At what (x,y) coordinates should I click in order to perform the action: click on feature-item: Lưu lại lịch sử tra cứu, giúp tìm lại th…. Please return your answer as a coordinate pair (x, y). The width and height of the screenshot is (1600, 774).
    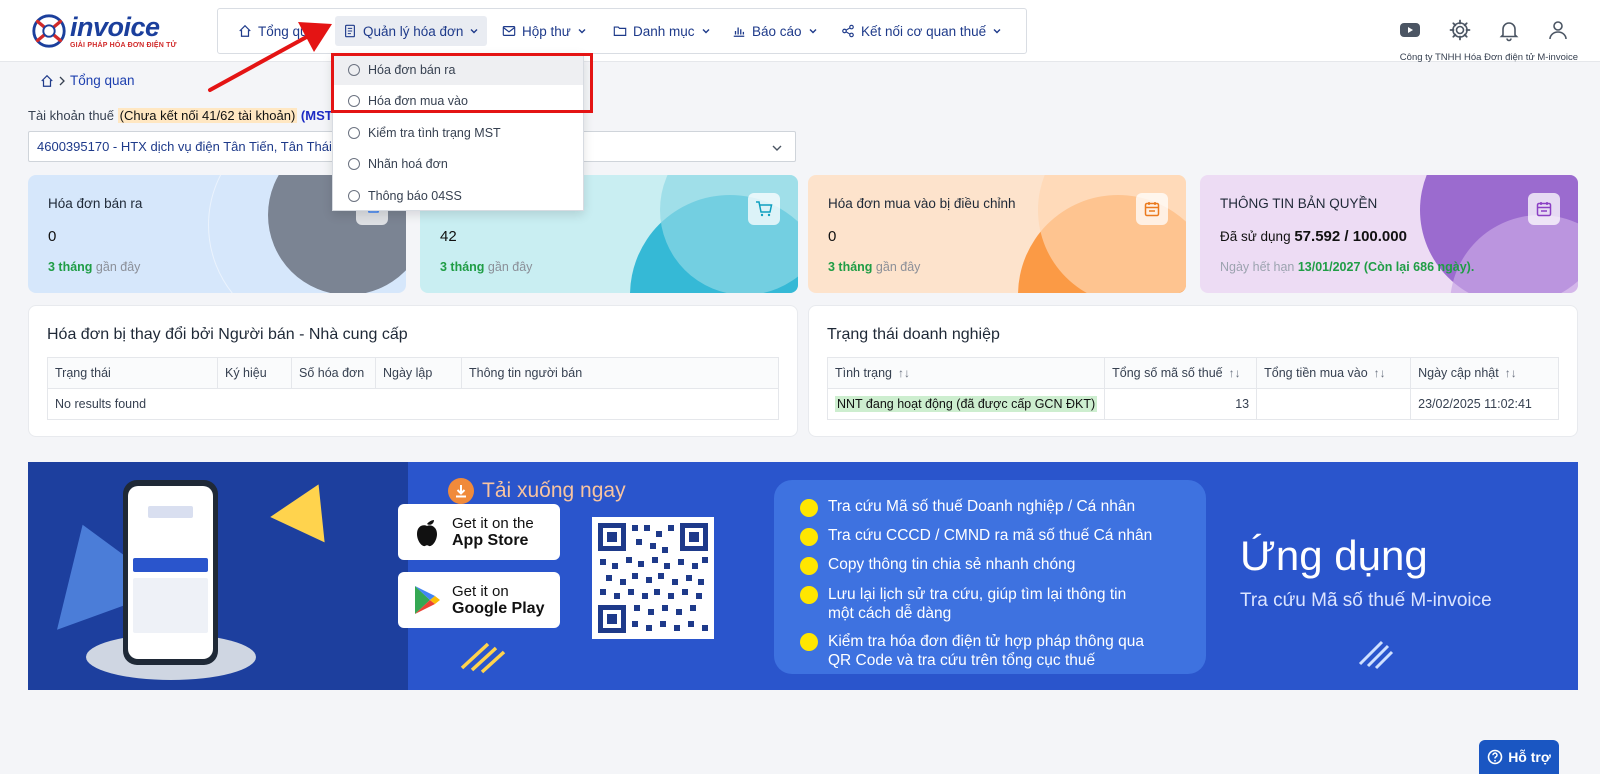
    Looking at the image, I should click on (963, 604).